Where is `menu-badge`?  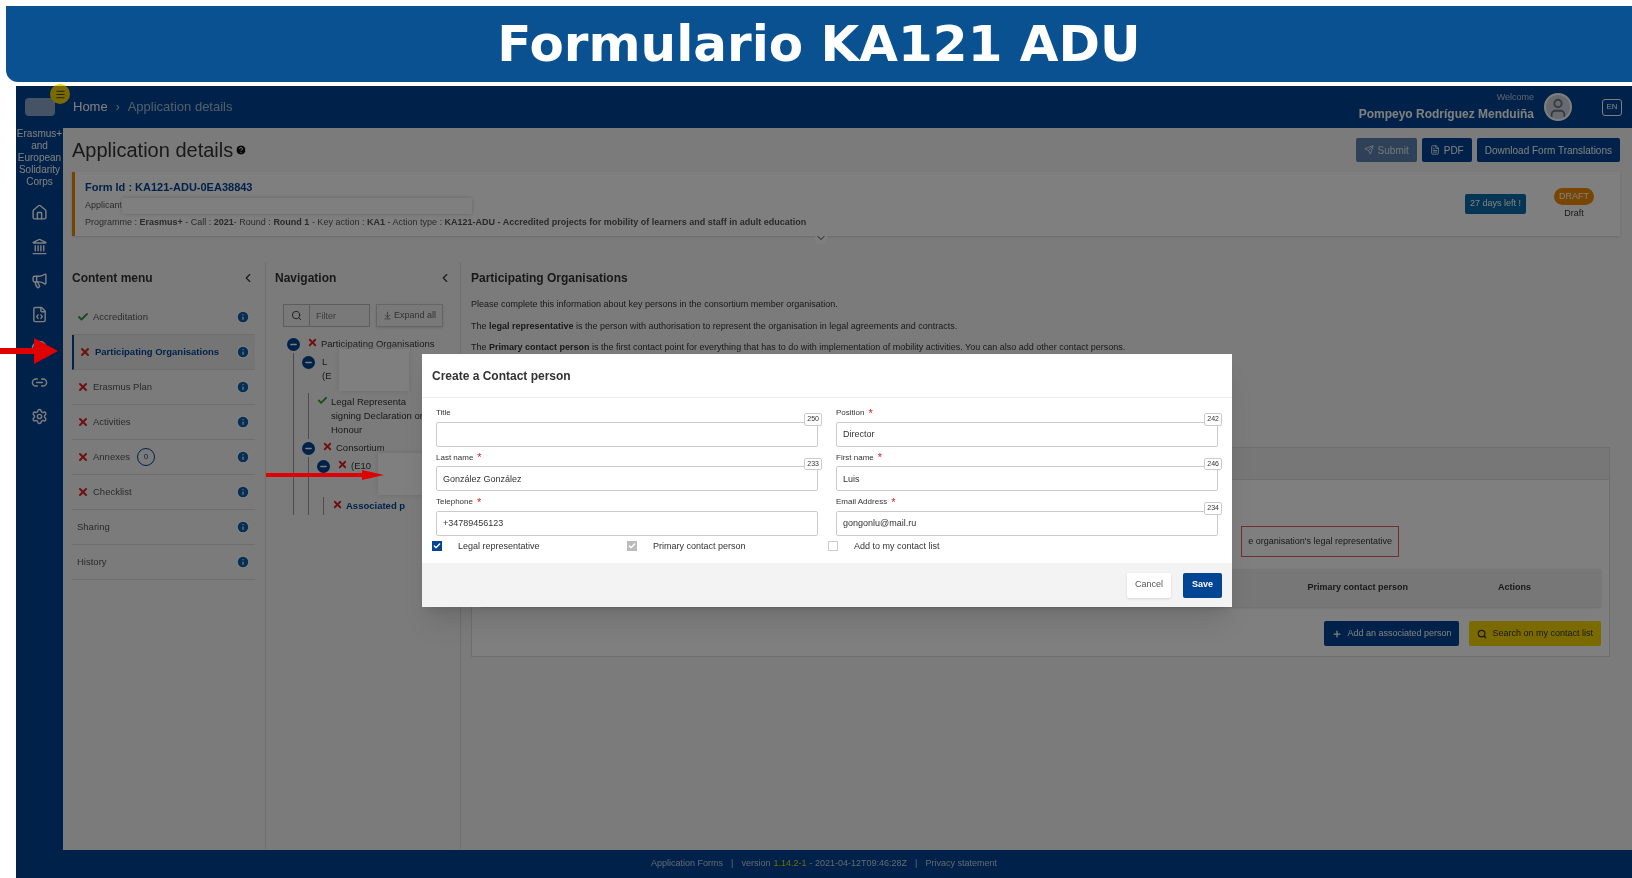
menu-badge is located at coordinates (60, 94).